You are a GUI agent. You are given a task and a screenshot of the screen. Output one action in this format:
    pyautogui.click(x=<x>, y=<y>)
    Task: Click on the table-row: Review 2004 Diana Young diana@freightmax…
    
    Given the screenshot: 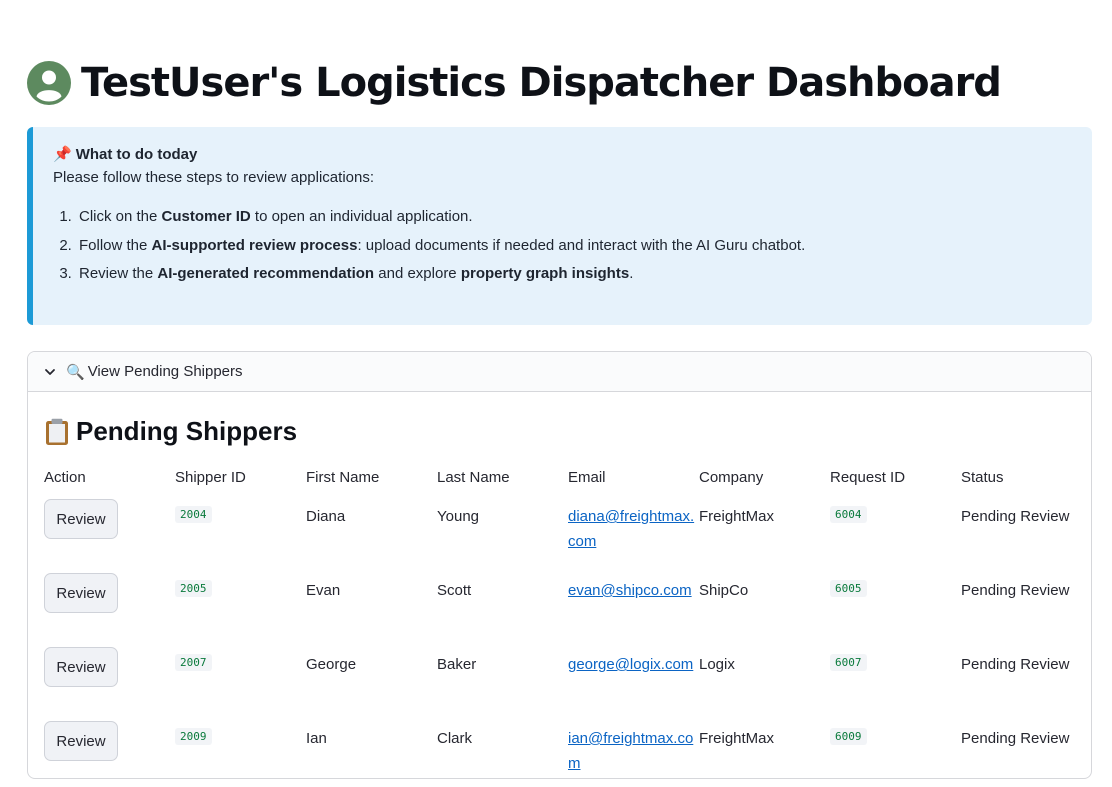 What is the action you would take?
    pyautogui.click(x=563, y=534)
    